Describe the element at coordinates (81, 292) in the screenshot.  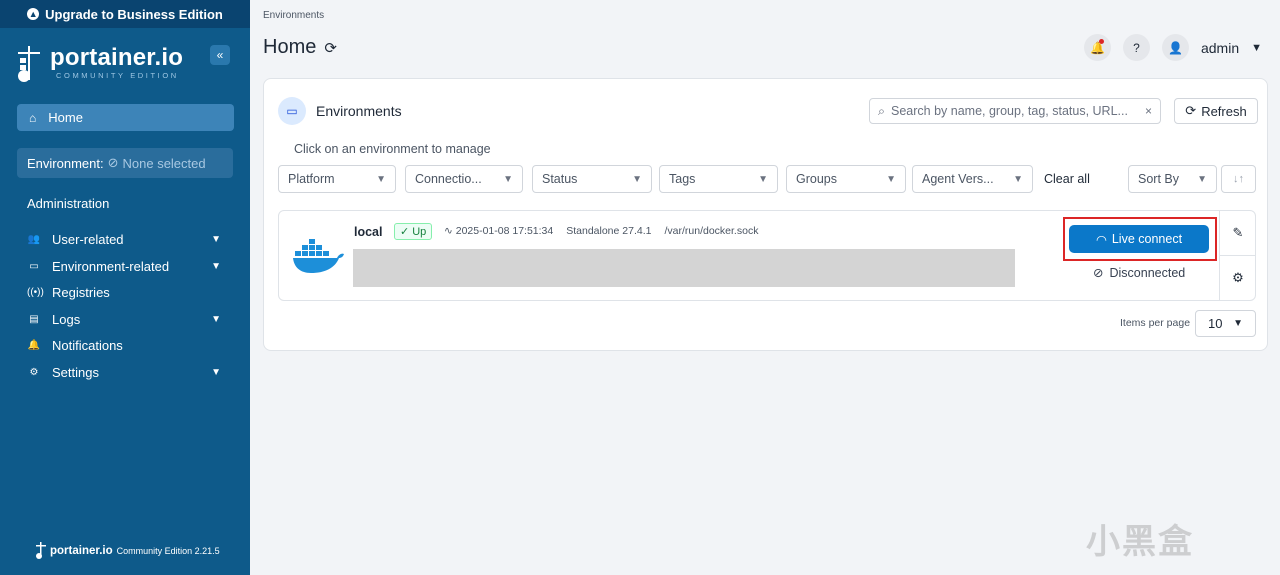
I see `sidebar-item-label: Registries` at that location.